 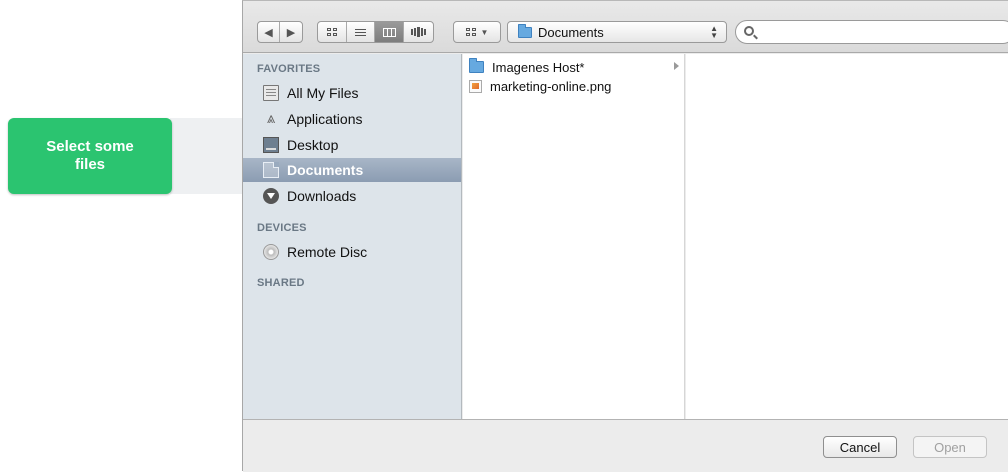 I want to click on forward-button: ▶, so click(x=291, y=32).